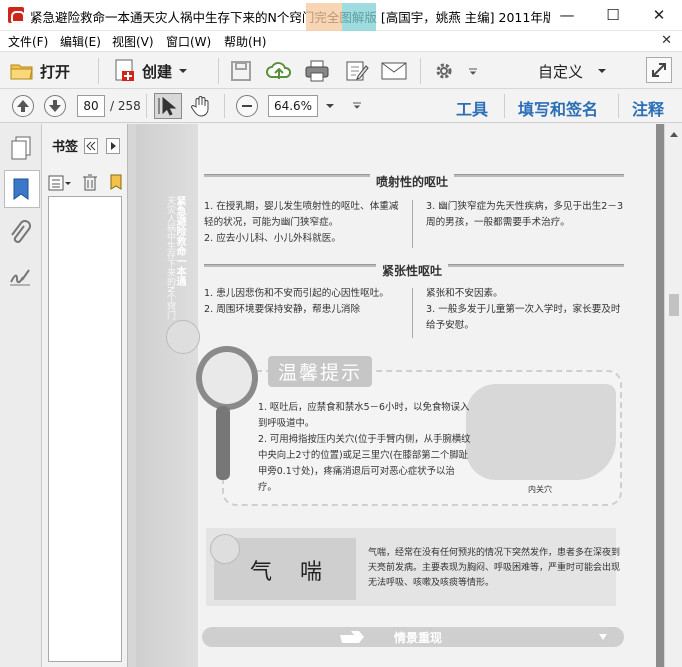 Image resolution: width=682 pixels, height=667 pixels. What do you see at coordinates (151, 71) in the screenshot?
I see `create-button: 创建` at bounding box center [151, 71].